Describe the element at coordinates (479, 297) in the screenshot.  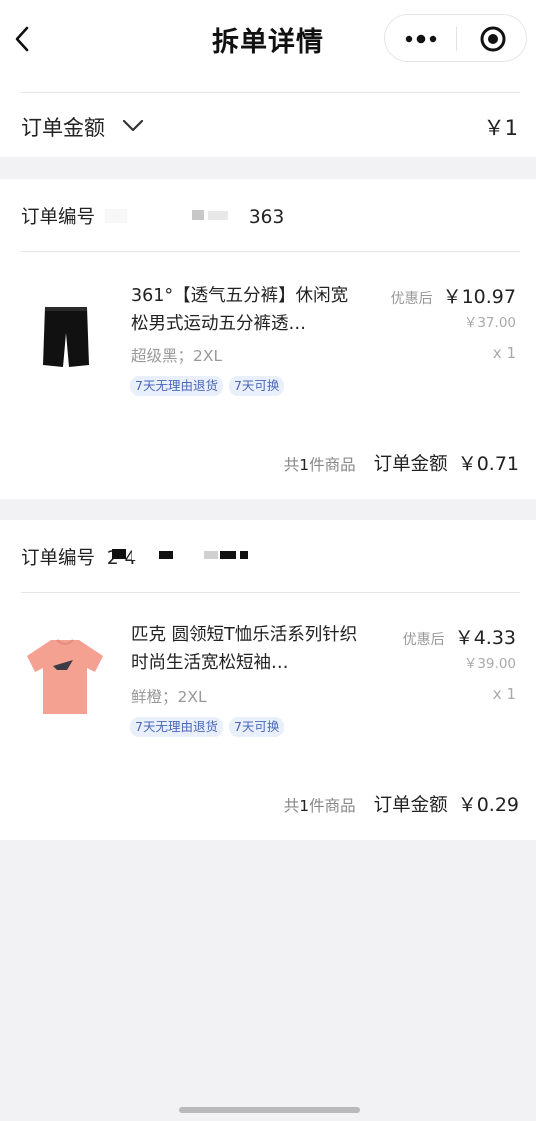
I see `price-now: ￥10.97` at that location.